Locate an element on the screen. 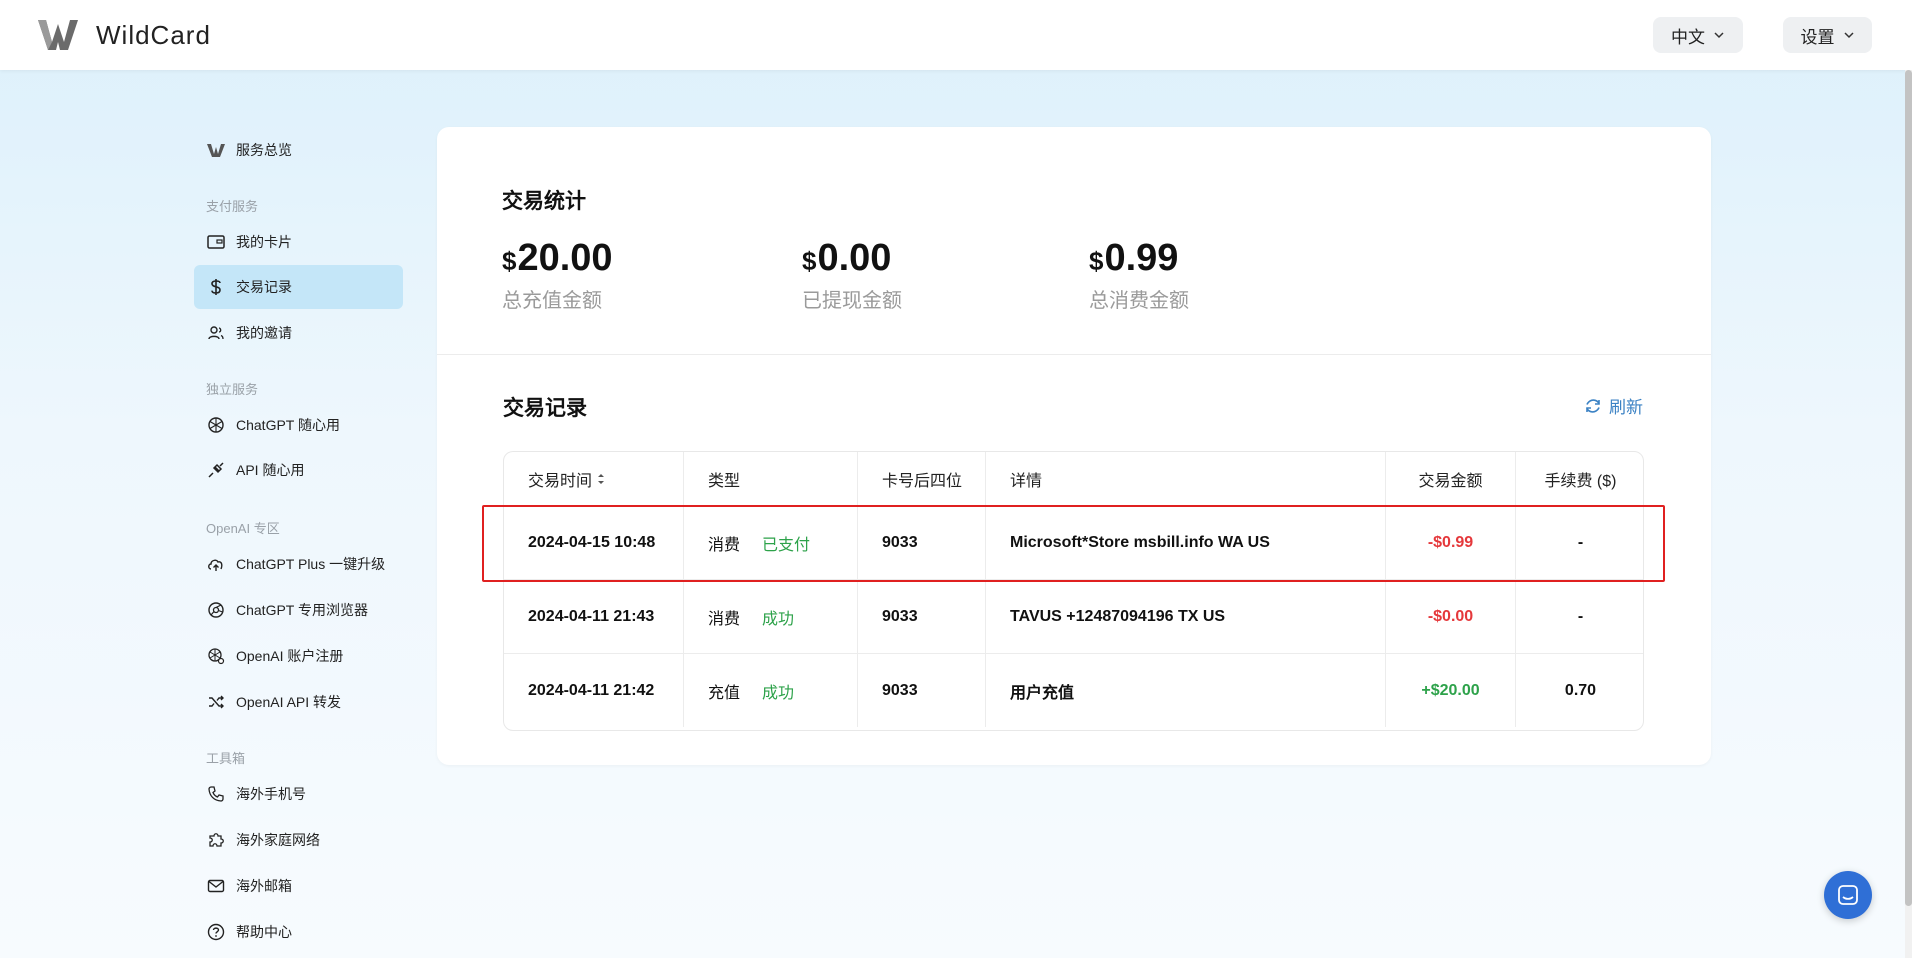 The width and height of the screenshot is (1912, 958). cell-detail: Microsoft*Store msbill.info WA US is located at coordinates (1186, 542).